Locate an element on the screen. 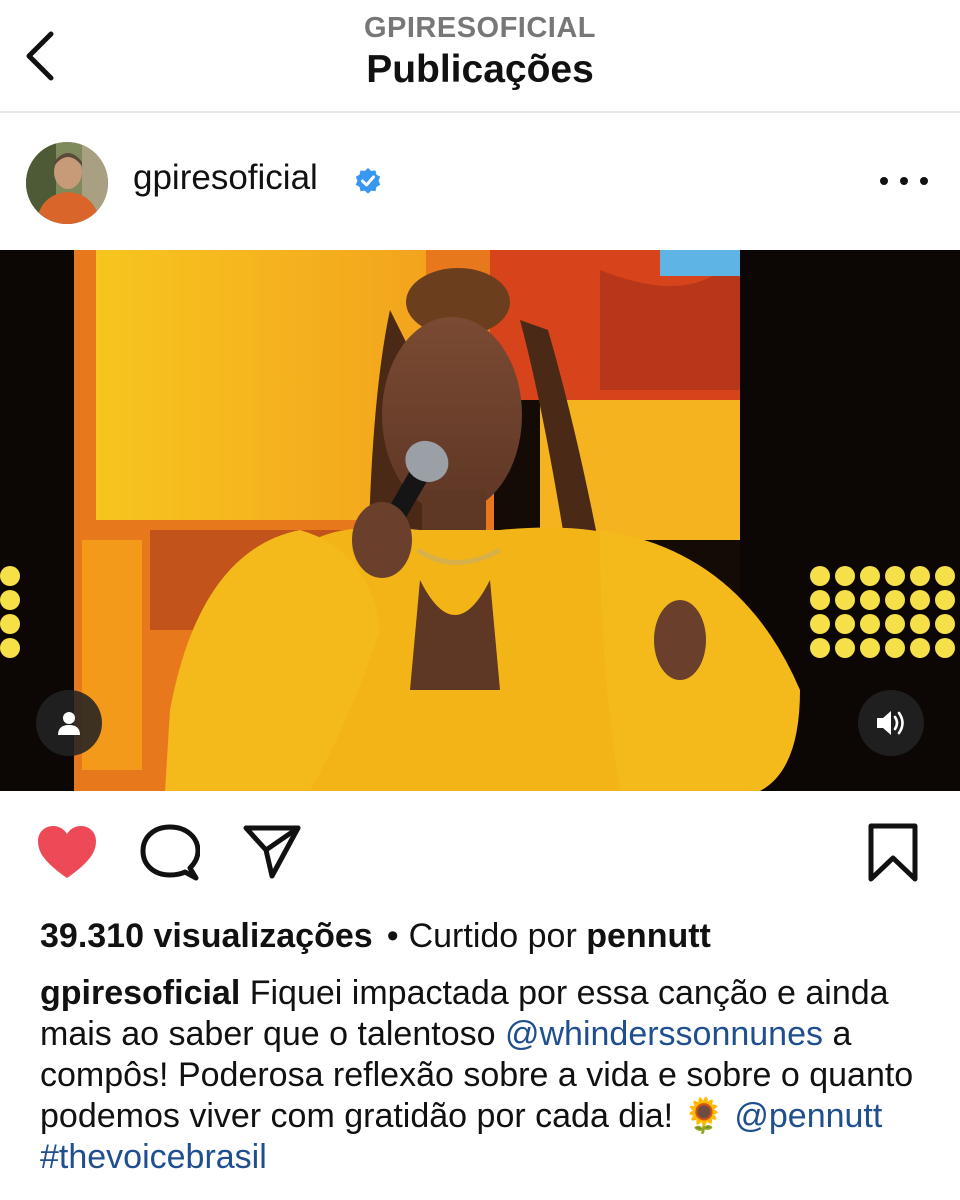  caption-mention-whinderssonnunes: @whinderssonnunes is located at coordinates (664, 1034).